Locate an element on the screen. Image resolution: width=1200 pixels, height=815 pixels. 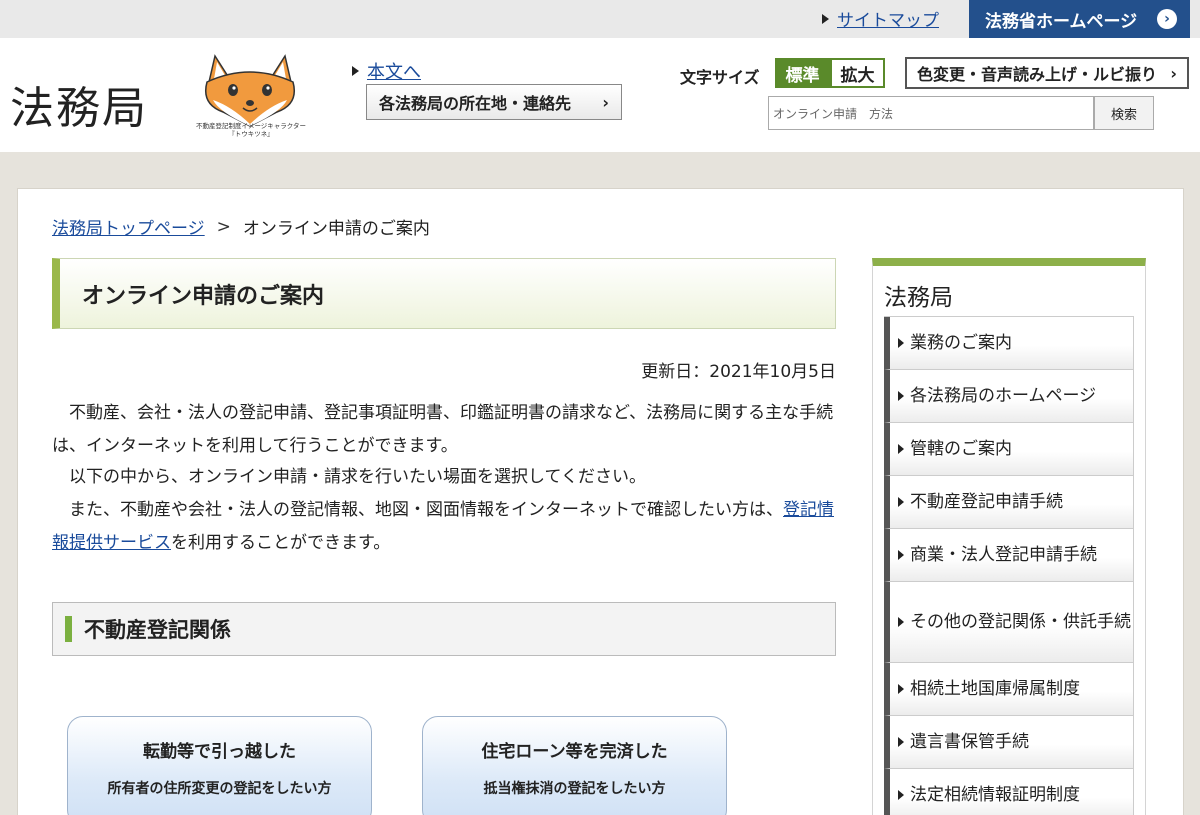
address-change-title: 転勤等で引っ越した is located at coordinates (219, 752).